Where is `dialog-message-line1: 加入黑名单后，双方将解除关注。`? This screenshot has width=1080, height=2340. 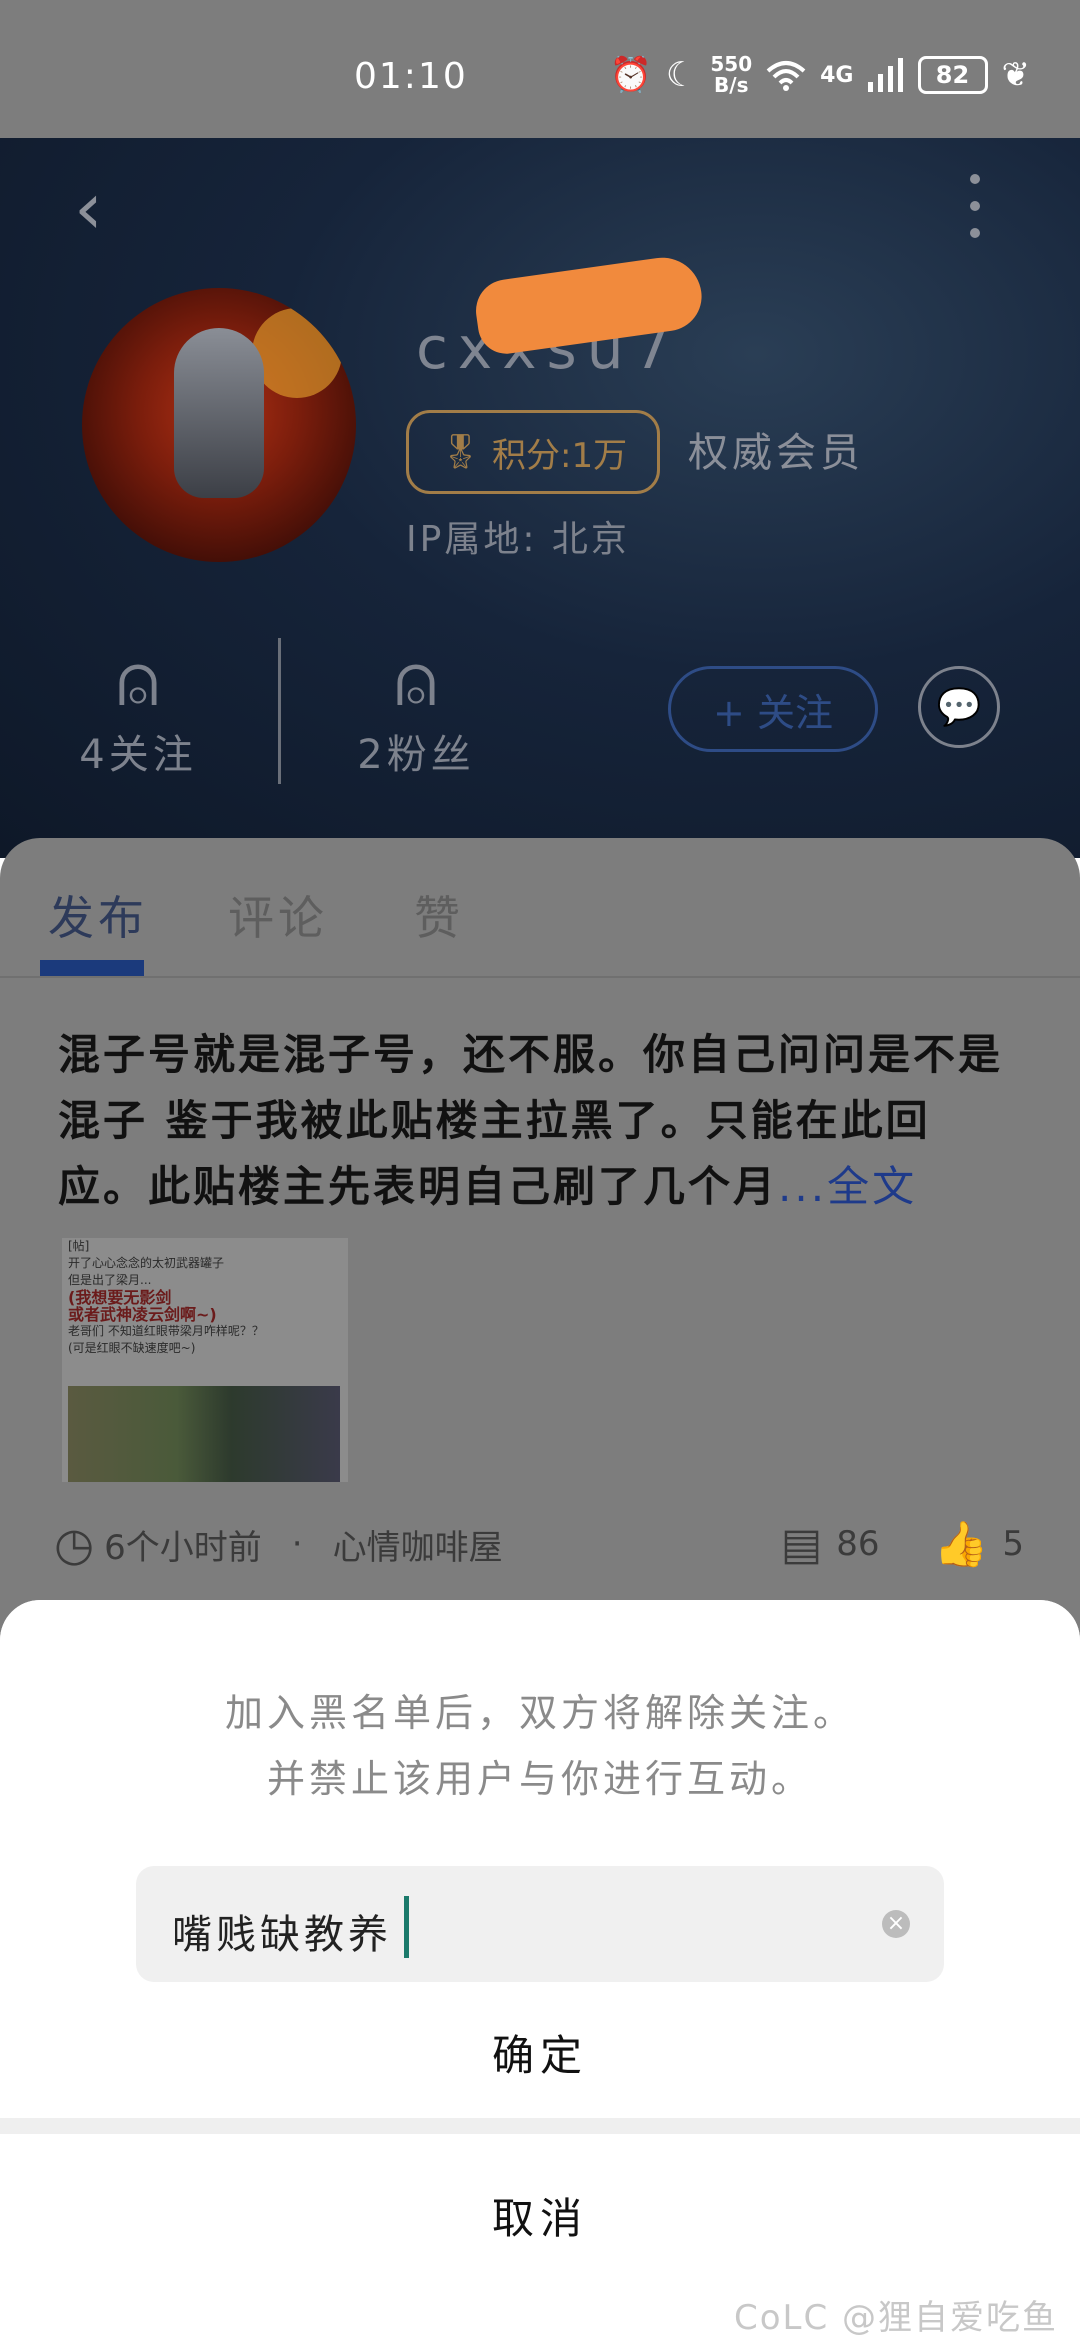
dialog-message-line1: 加入黑名单后，双方将解除关注。 is located at coordinates (539, 1713).